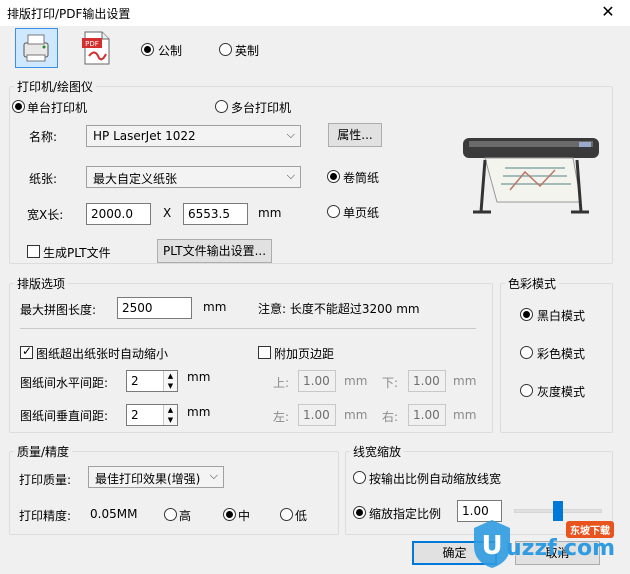 This screenshot has width=630, height=574. I want to click on roll-paper-radio, so click(333, 176).